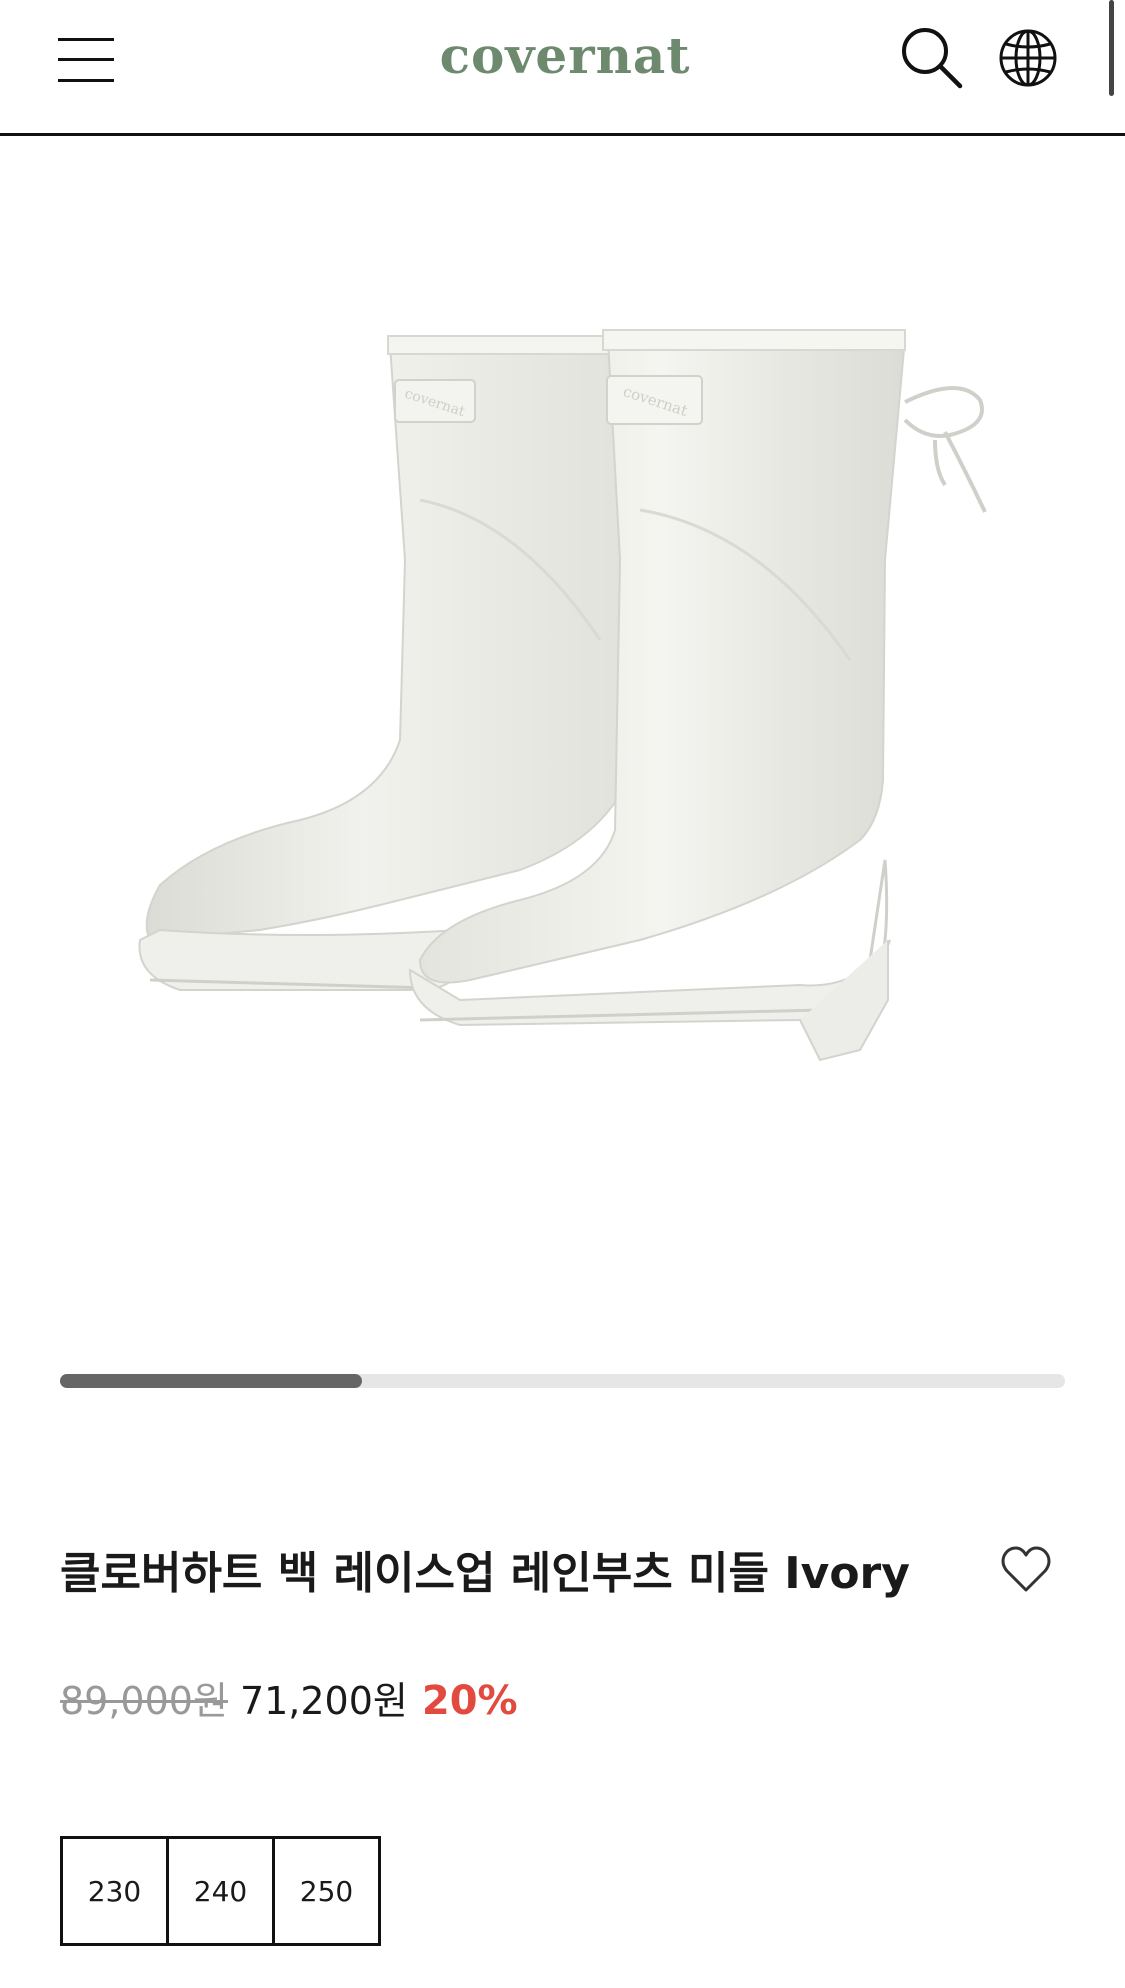  What do you see at coordinates (323, 1701) in the screenshot?
I see `sale-price: 71,200원` at bounding box center [323, 1701].